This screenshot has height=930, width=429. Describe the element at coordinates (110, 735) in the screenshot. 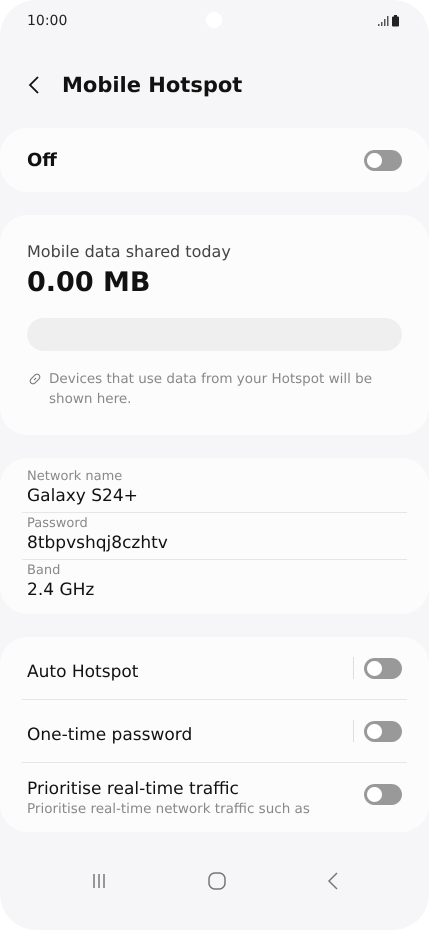

I see `option-title: One-time password` at that location.